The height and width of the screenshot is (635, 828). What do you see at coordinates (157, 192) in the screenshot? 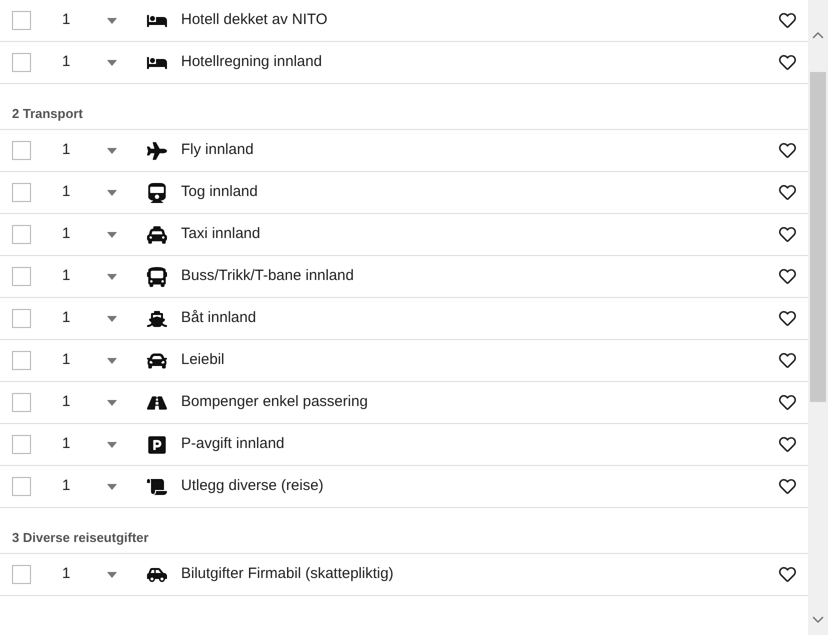
I see `train-icon` at bounding box center [157, 192].